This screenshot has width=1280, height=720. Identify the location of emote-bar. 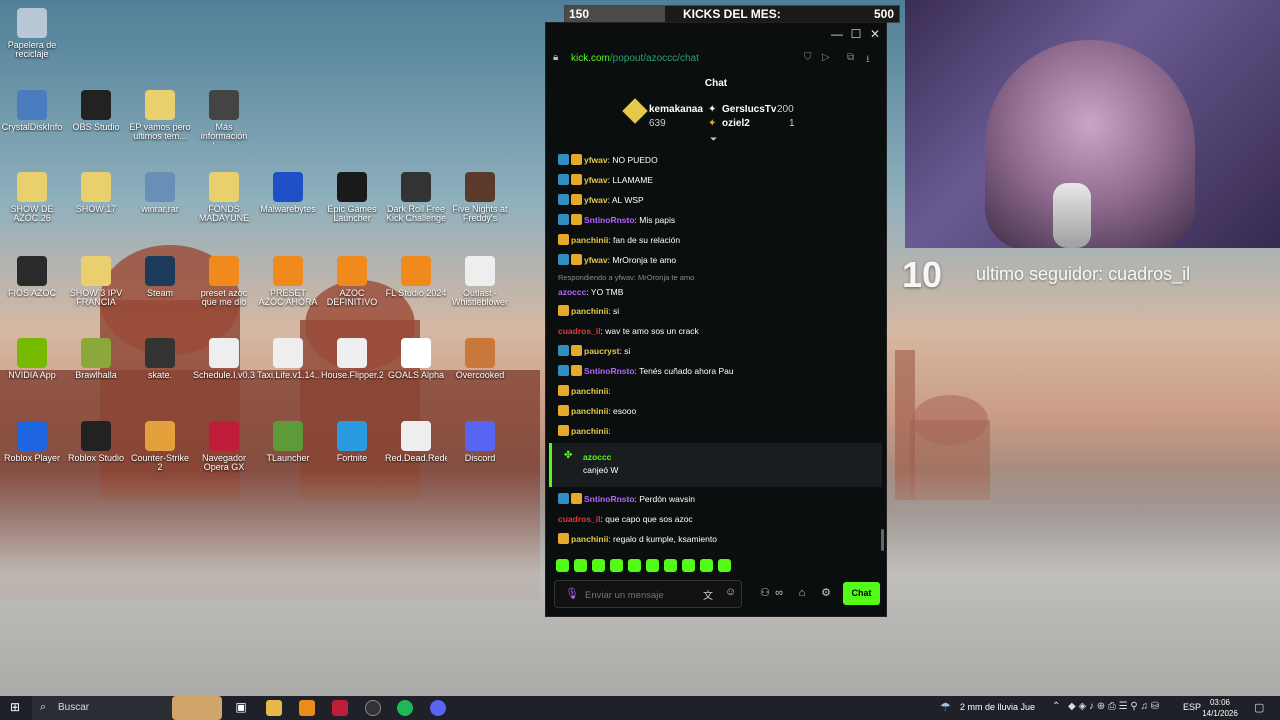
(646, 566).